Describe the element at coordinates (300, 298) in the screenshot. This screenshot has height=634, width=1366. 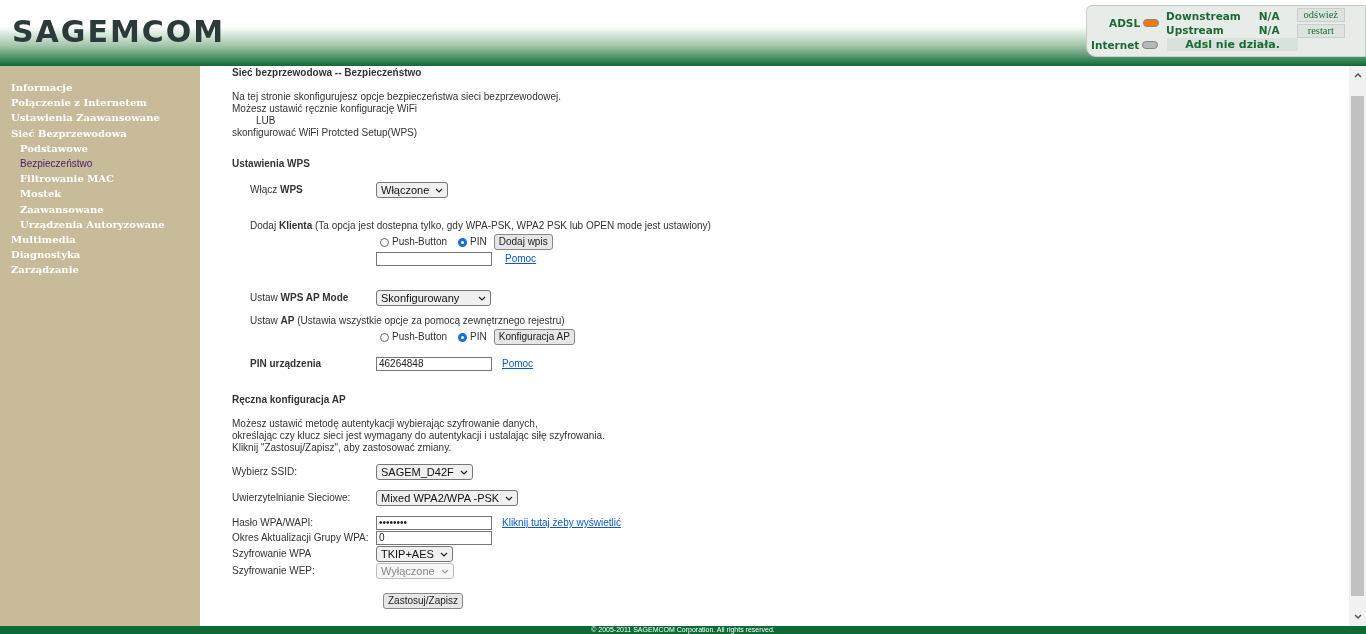
I see `field-label: Ustaw WPS AP Mode` at that location.